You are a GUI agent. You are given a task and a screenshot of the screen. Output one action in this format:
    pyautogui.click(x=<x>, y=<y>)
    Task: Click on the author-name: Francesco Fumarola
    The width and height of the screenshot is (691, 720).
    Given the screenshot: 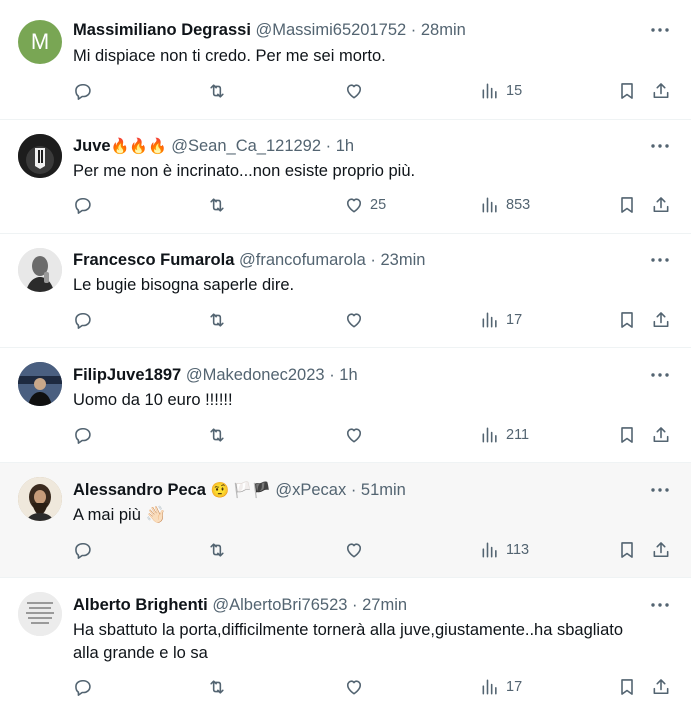 What is the action you would take?
    pyautogui.click(x=153, y=260)
    